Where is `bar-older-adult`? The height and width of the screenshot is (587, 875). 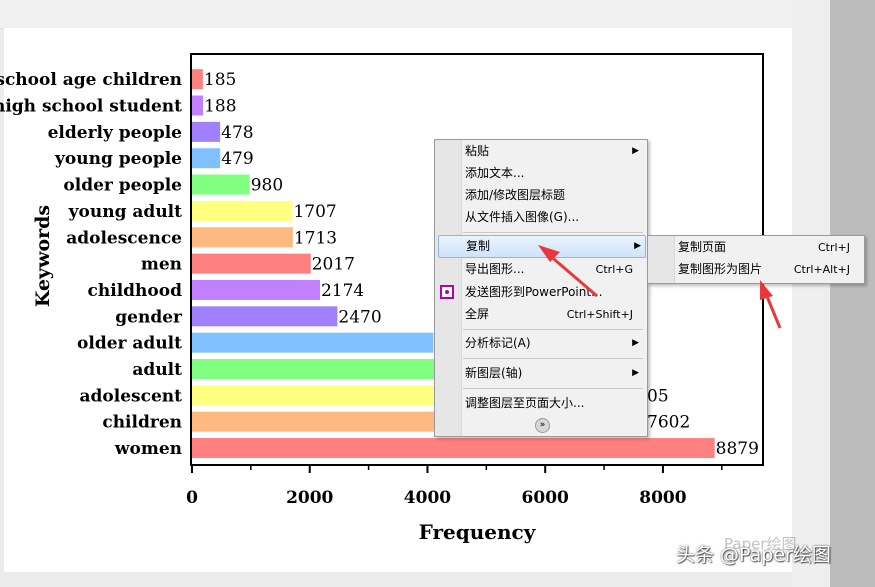
bar-older-adult is located at coordinates (313, 342).